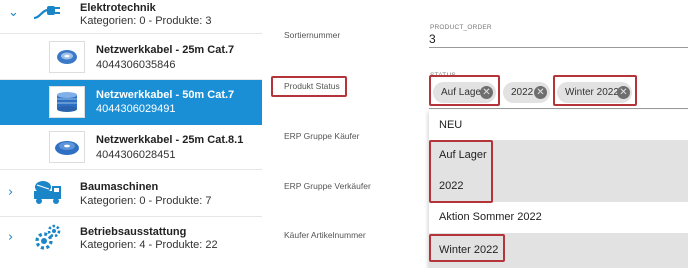 The image size is (688, 268). I want to click on category-subtitle: Kategorien: 0 - Produkte: 7, so click(146, 201).